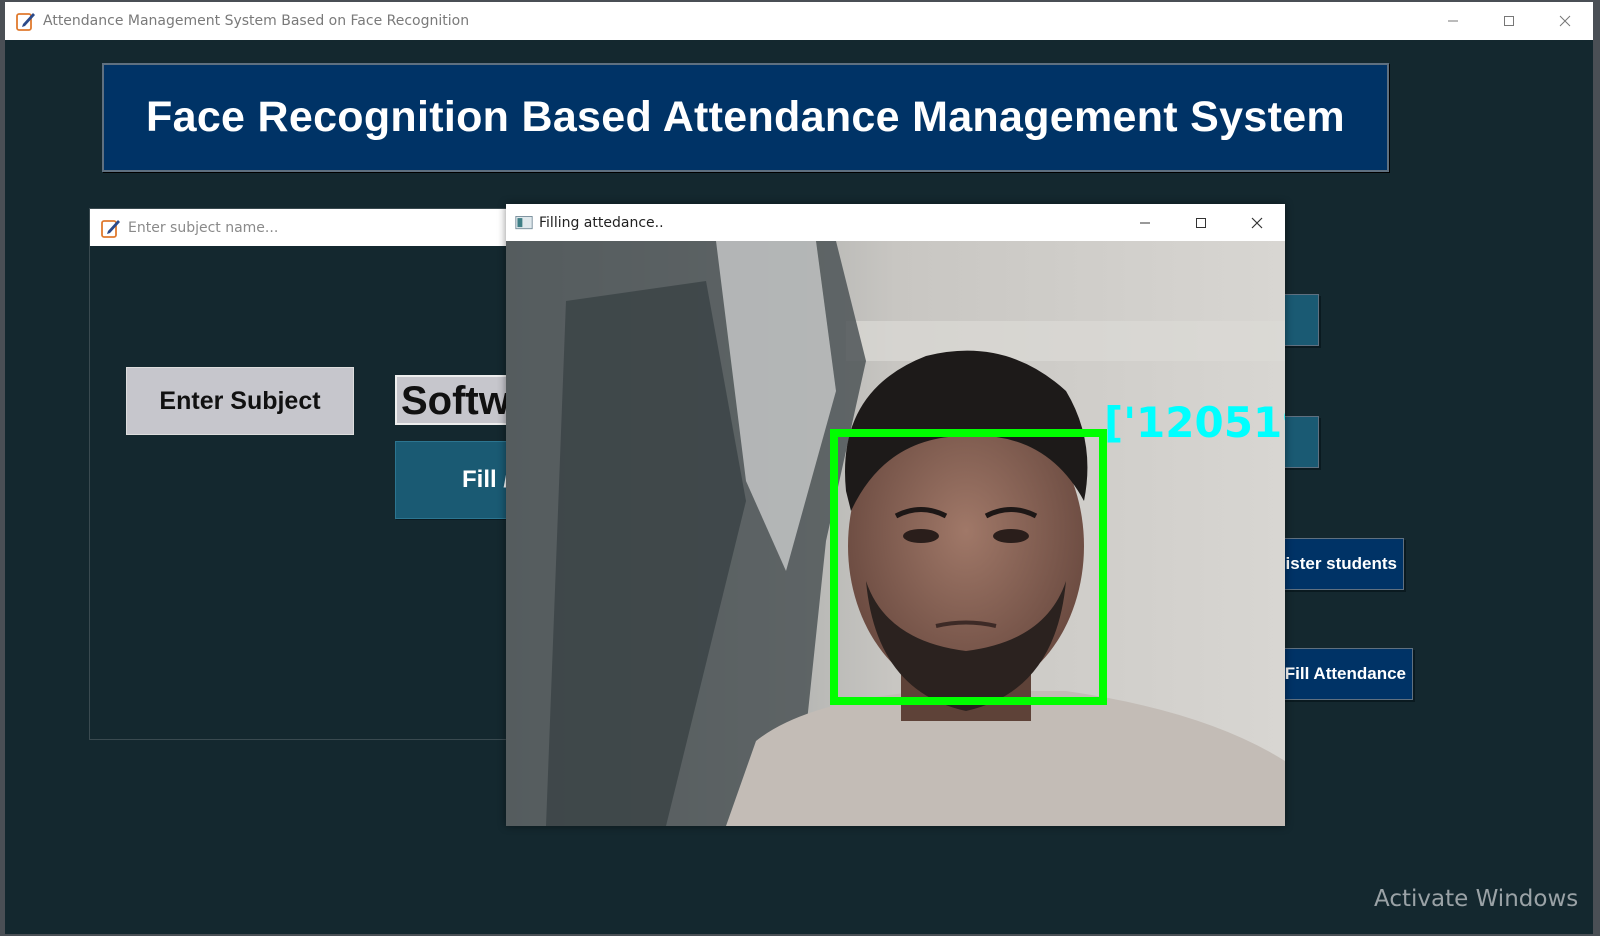 The width and height of the screenshot is (1600, 936). What do you see at coordinates (1011, 536) in the screenshot?
I see `right-eye` at bounding box center [1011, 536].